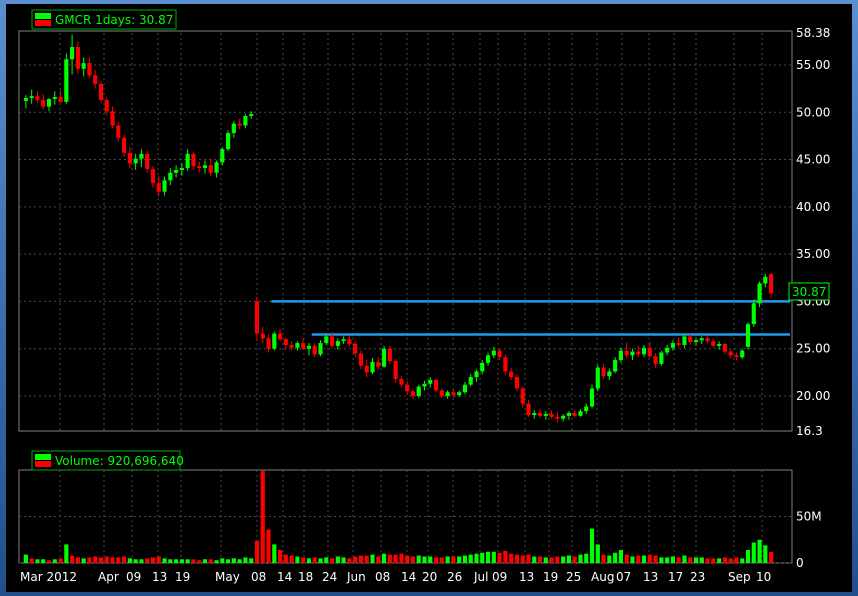 Image resolution: width=858 pixels, height=596 pixels. Describe the element at coordinates (739, 577) in the screenshot. I see `date-tick-label: Sep` at that location.